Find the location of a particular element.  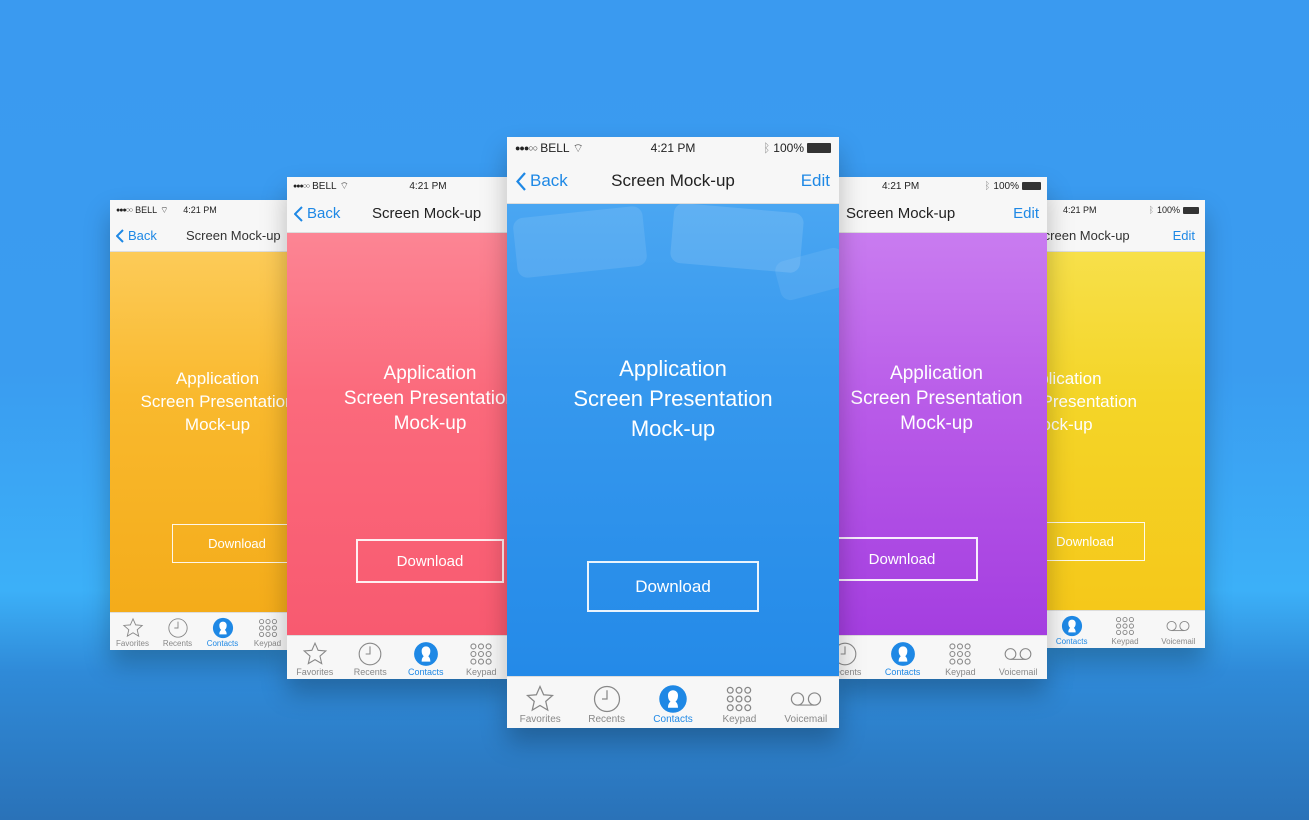

voicemail-icon is located at coordinates (1018, 654).